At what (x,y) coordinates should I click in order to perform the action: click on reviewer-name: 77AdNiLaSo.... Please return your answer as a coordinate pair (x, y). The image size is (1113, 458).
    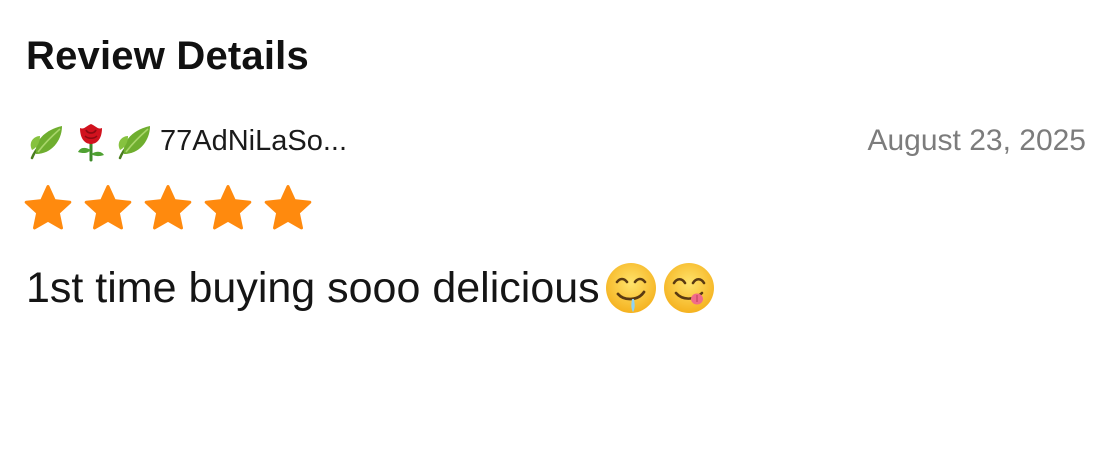
    Looking at the image, I should click on (253, 141).